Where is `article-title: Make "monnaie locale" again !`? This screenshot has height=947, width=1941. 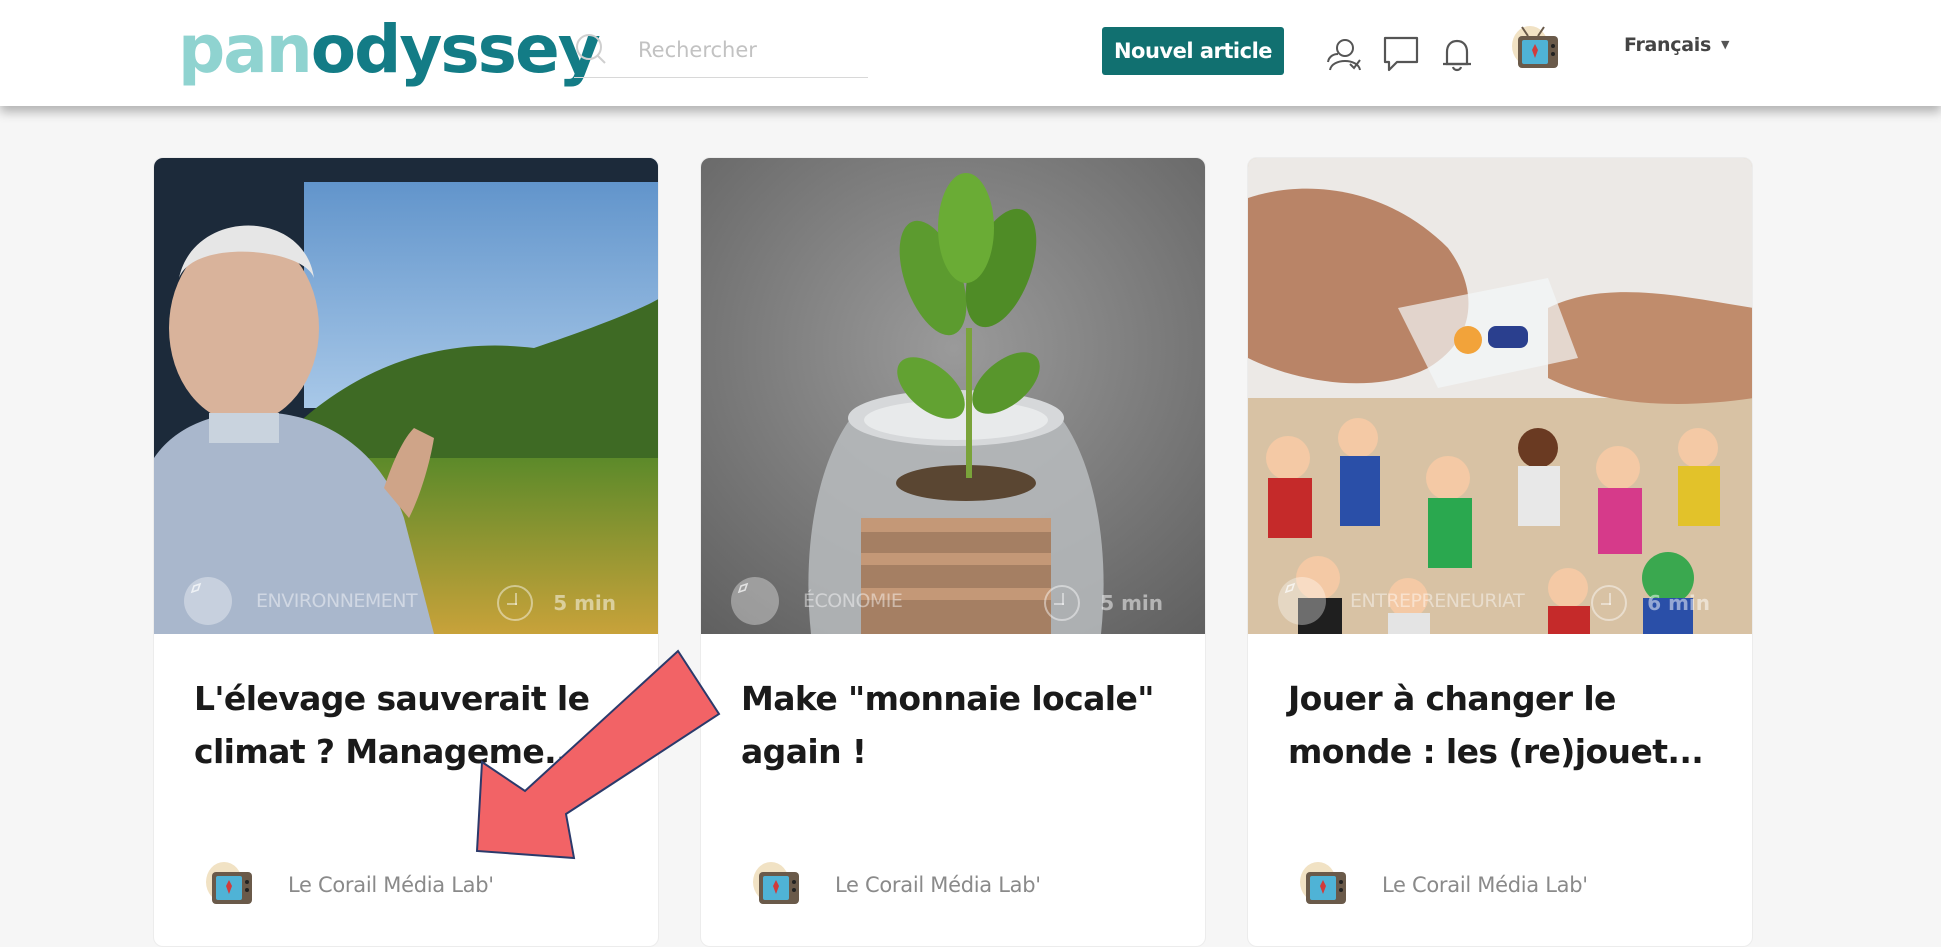
article-title: Make "monnaie locale" again ! is located at coordinates (961, 725).